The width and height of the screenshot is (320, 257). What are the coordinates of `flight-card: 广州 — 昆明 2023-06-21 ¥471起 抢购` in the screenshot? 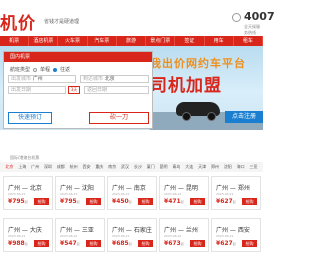 It's located at (184, 193).